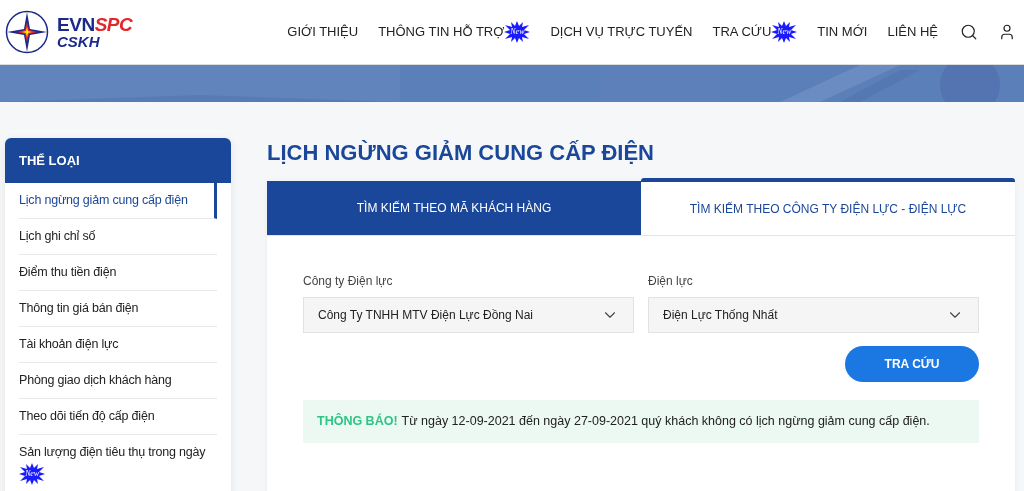  Describe the element at coordinates (79, 41) in the screenshot. I see `logo-subtitle: CSKH` at that location.